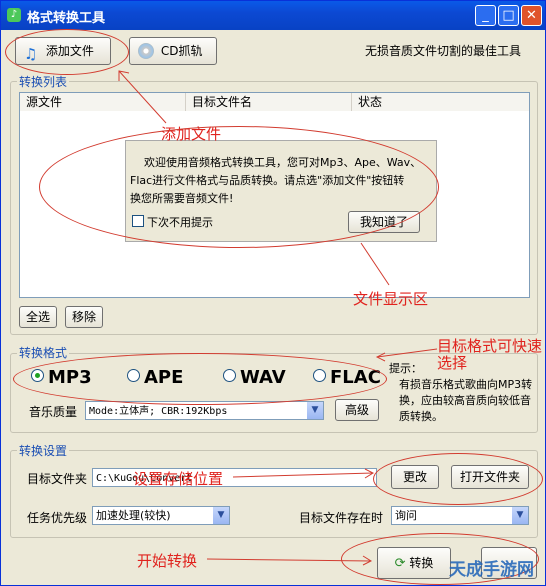 This screenshot has height=586, width=546. What do you see at coordinates (391, 299) in the screenshot?
I see `annotation-file-area: 文件显示区` at bounding box center [391, 299].